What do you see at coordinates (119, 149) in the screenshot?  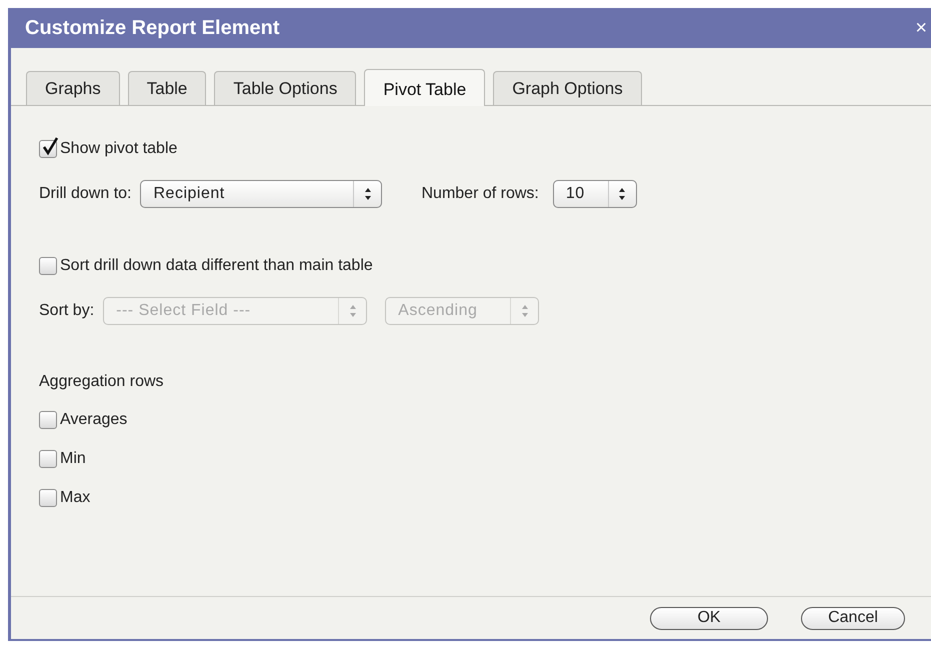 I see `checkbox-label: Show pivot table` at bounding box center [119, 149].